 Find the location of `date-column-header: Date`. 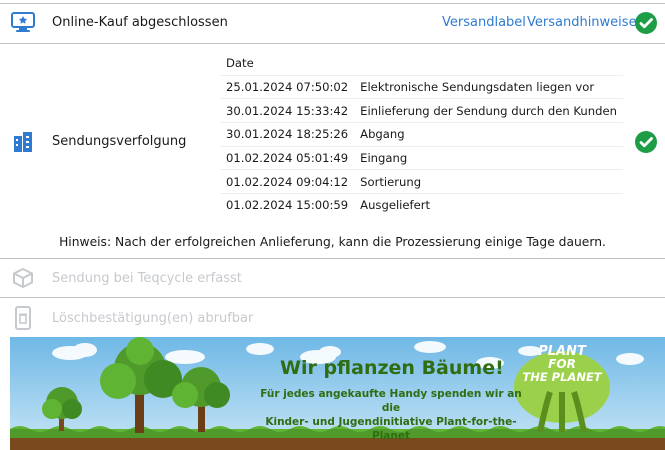

date-column-header: Date is located at coordinates (287, 64).